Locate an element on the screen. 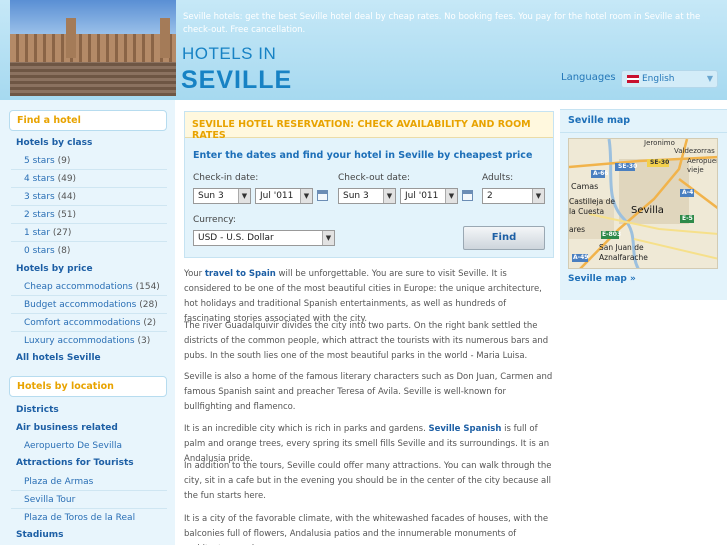  sidebar-item-plaza-de-toros: Plaza de Toros de la Real is located at coordinates (79, 518).